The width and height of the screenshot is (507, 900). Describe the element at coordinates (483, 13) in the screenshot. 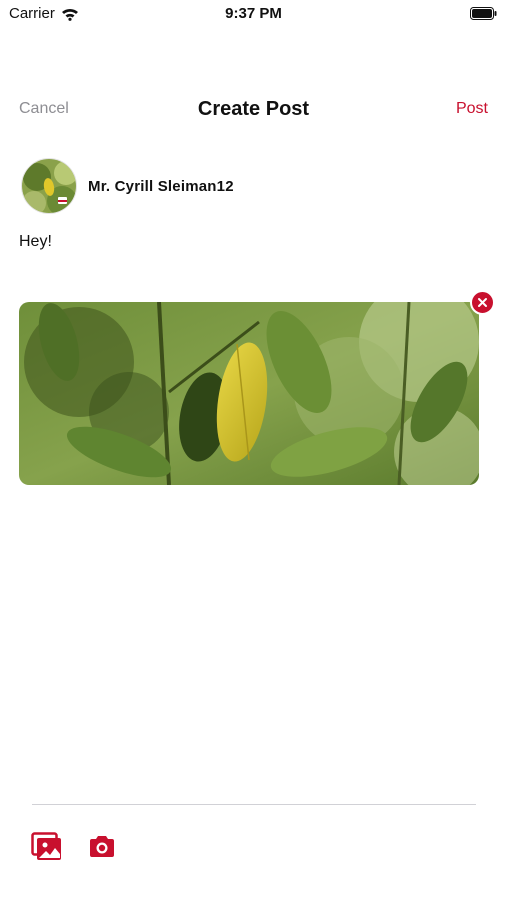

I see `battery-icon` at that location.